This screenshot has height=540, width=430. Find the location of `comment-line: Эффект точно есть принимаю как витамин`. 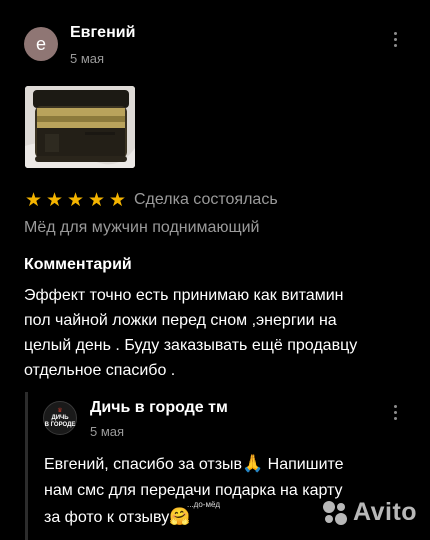

comment-line: Эффект точно есть принимаю как витамин is located at coordinates (184, 295).